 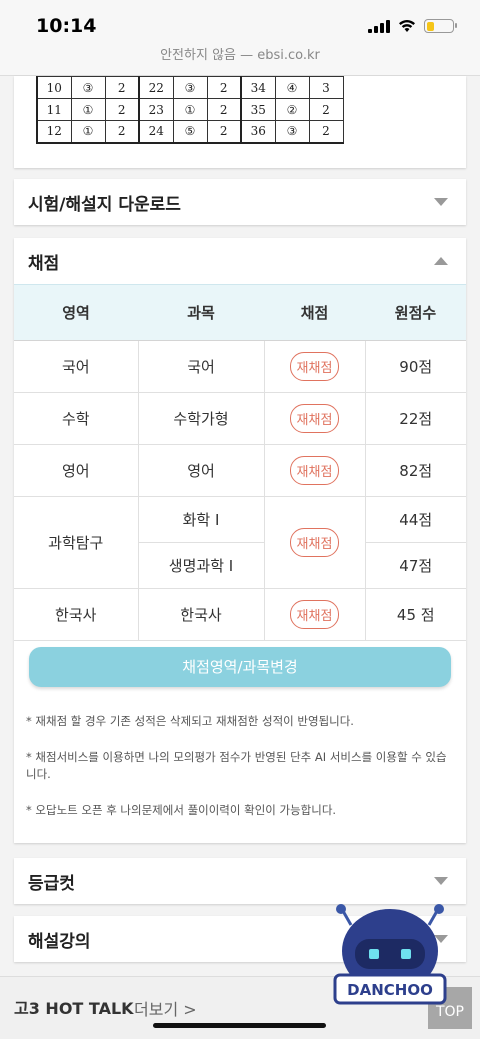 I want to click on grading-section-title: 채점, so click(x=44, y=263).